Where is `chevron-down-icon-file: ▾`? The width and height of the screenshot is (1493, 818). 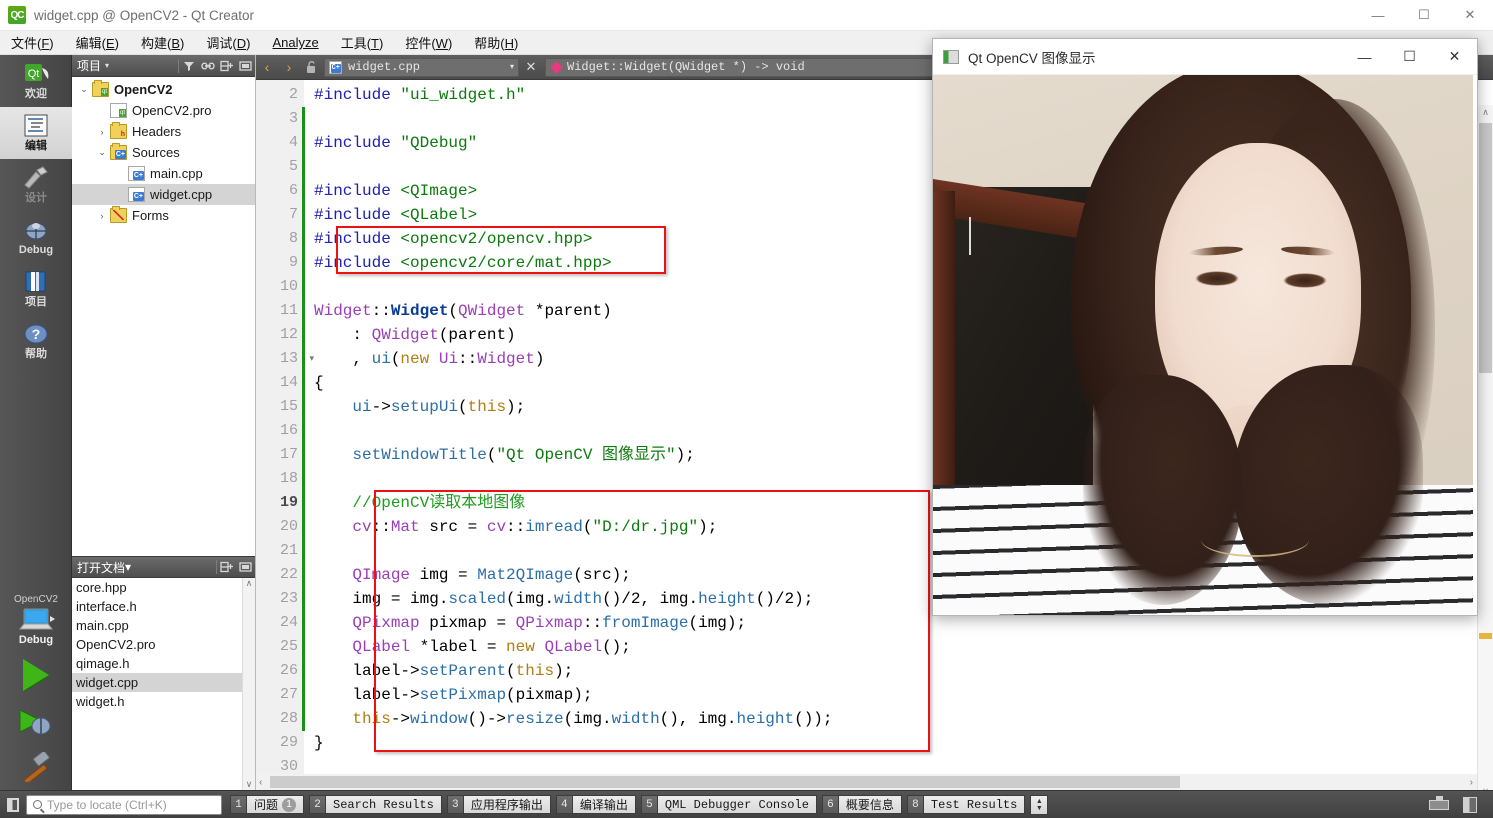
chevron-down-icon-file: ▾ is located at coordinates (512, 67).